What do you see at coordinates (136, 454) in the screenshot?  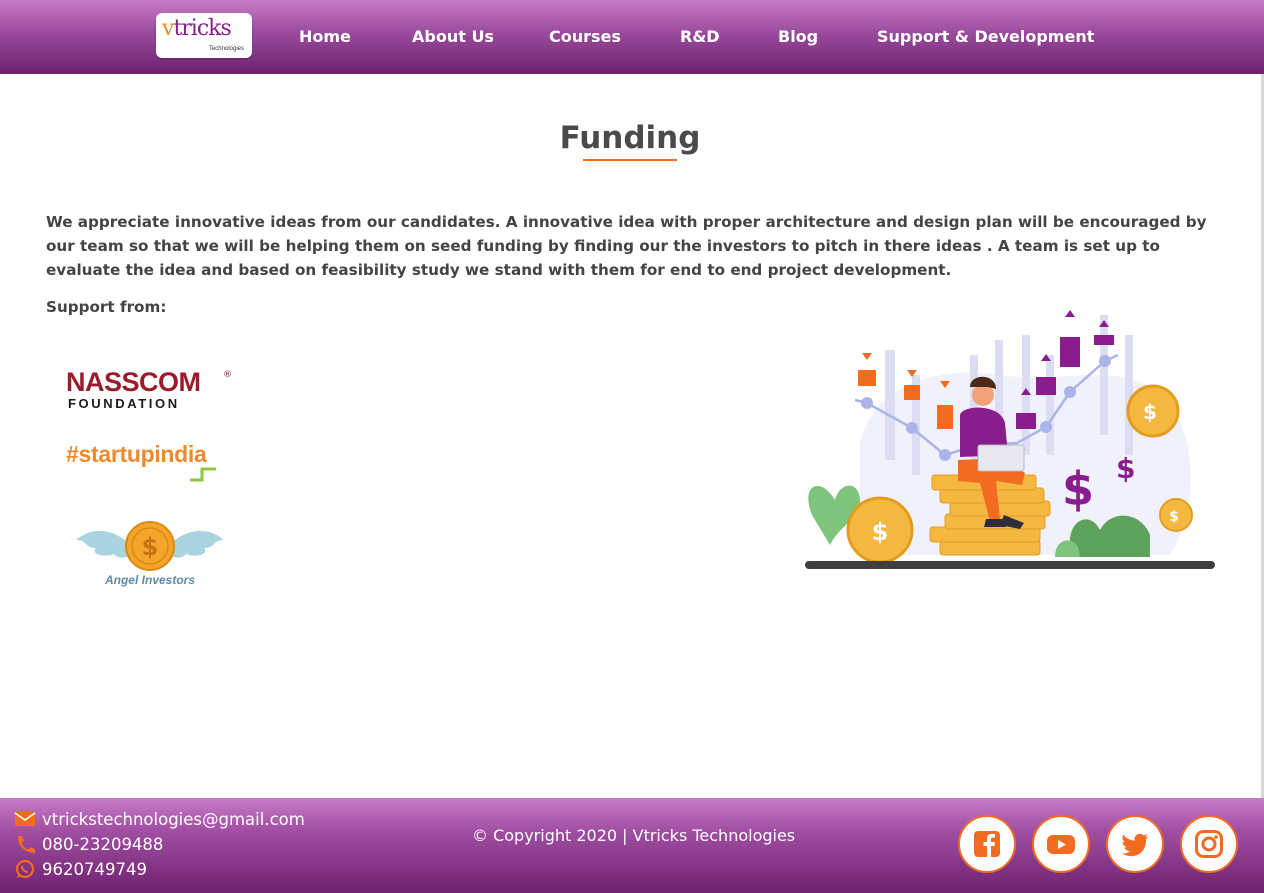 I see `startup-india-wordmark: #startupindia` at bounding box center [136, 454].